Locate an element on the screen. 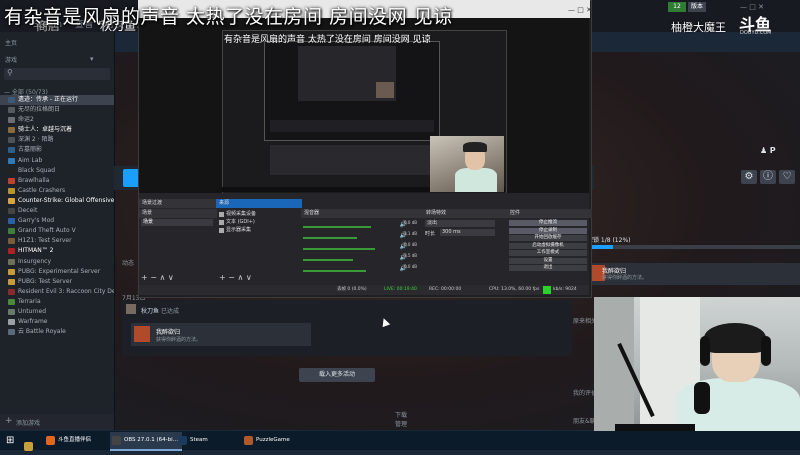 The image size is (800, 455). sidebar-game-item: 遗迹：传承 - 正在运行 is located at coordinates (57, 100).